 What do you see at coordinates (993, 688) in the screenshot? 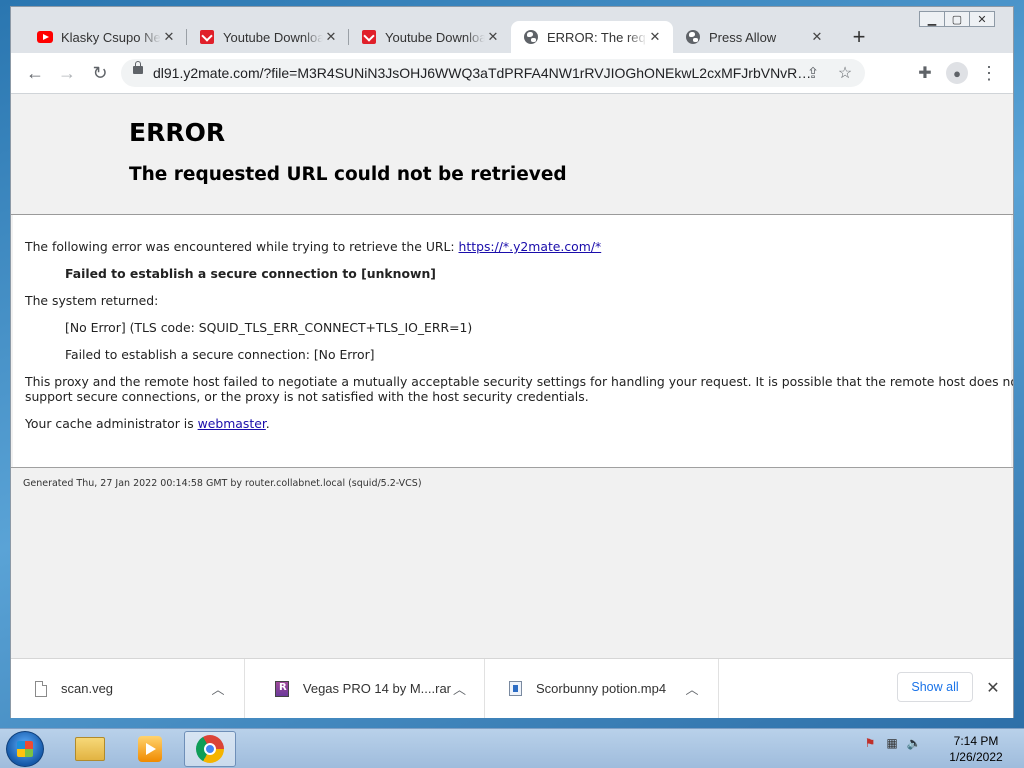
I see `close-icon: ✕` at bounding box center [993, 688].